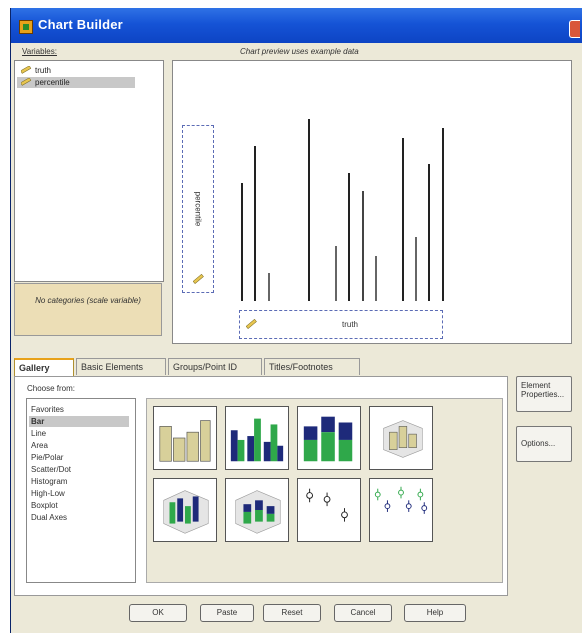  Describe the element at coordinates (79, 505) in the screenshot. I see `chart-type-item: Boxplot` at that location.